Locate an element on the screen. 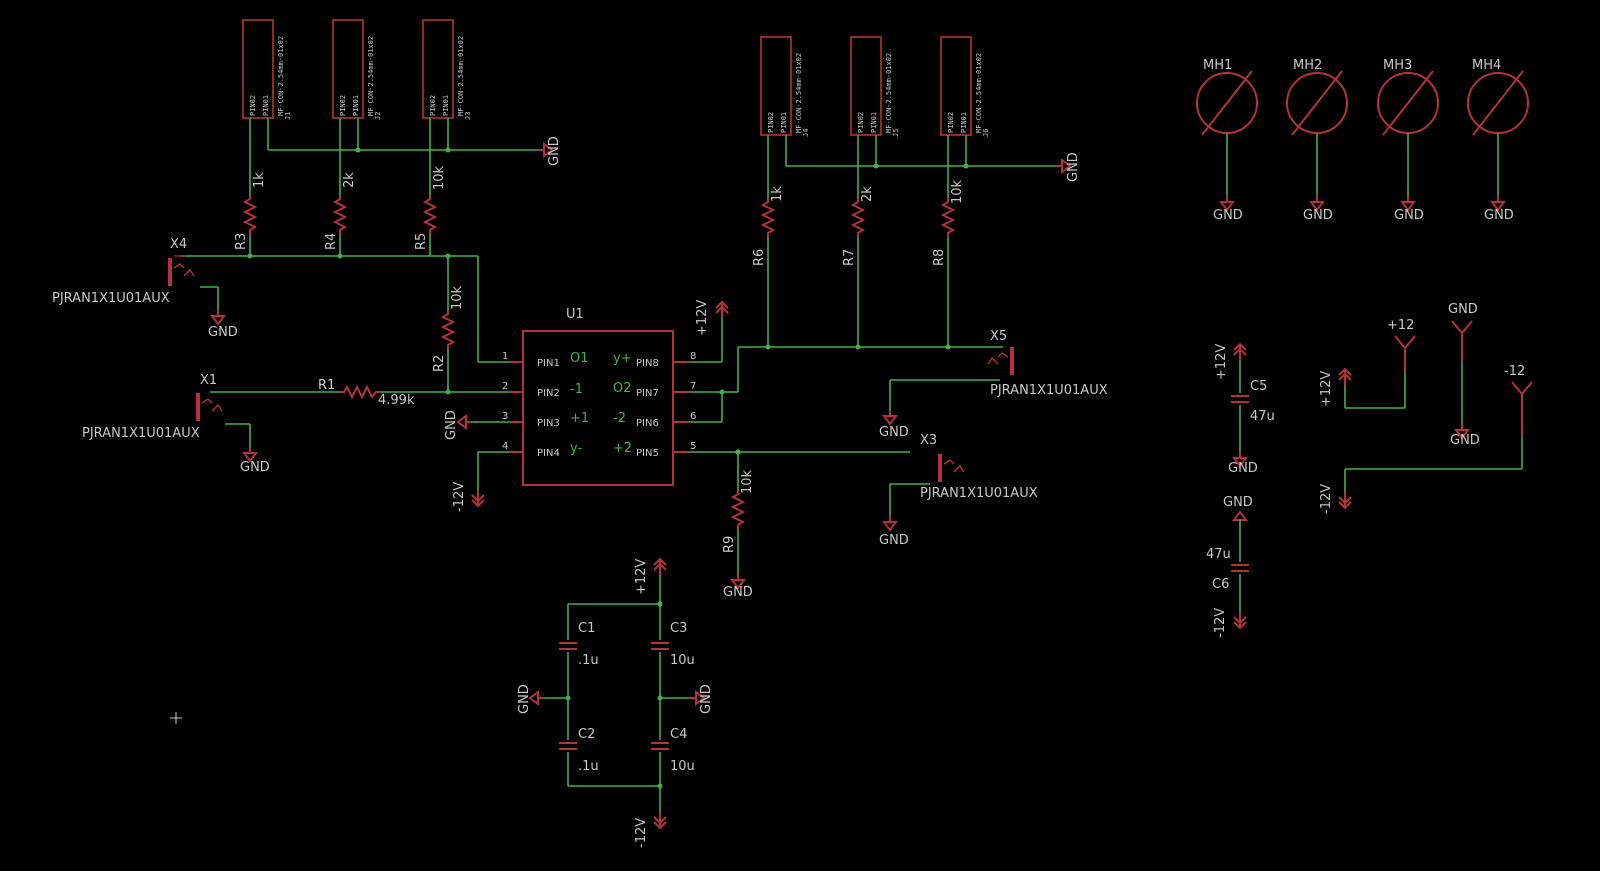  capacitor-c6: GND 47u C6 -12V is located at coordinates (1229, 566).